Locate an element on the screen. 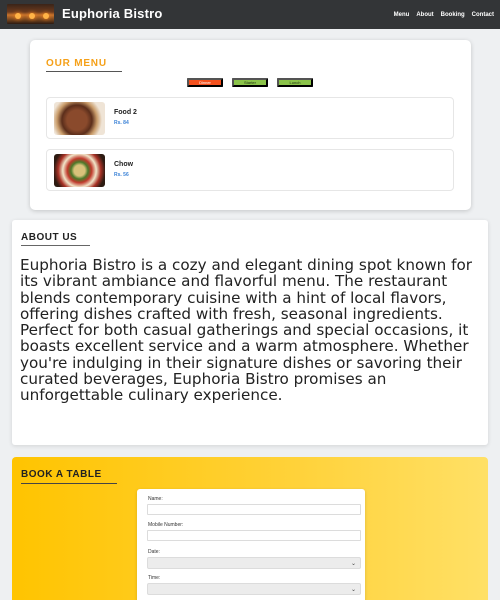  booking-title: BOOK A TABLE is located at coordinates (61, 474).